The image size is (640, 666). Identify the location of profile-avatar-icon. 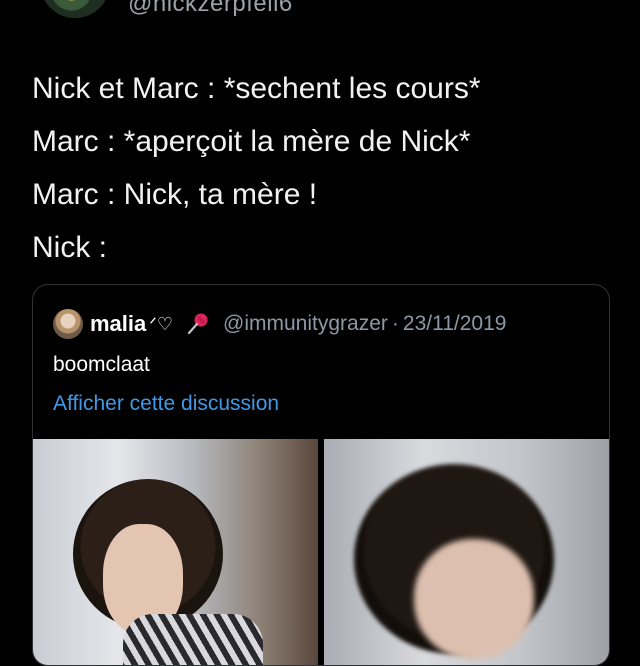
(75, 9).